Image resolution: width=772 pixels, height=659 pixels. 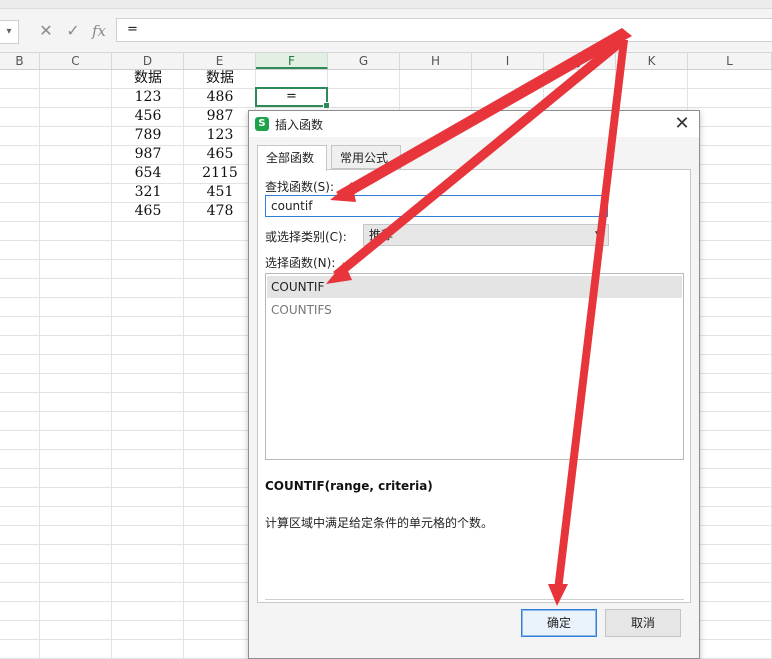 I want to click on insert-function-icon: fx, so click(x=99, y=31).